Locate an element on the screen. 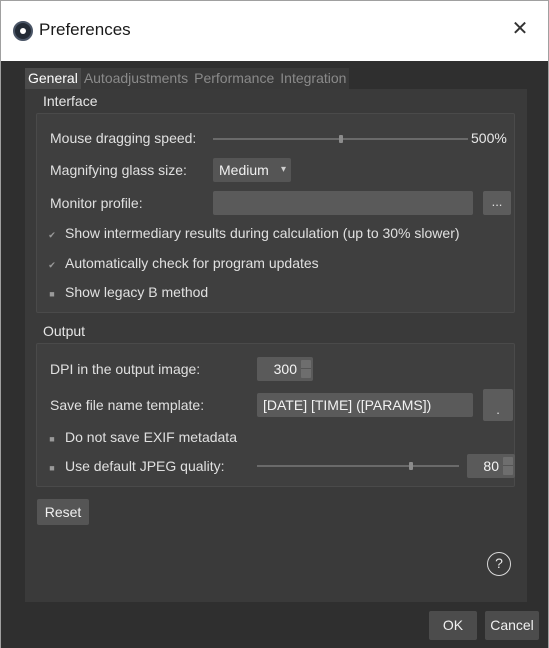  magnifier-size-dropdown: Medium ▾ is located at coordinates (252, 170).